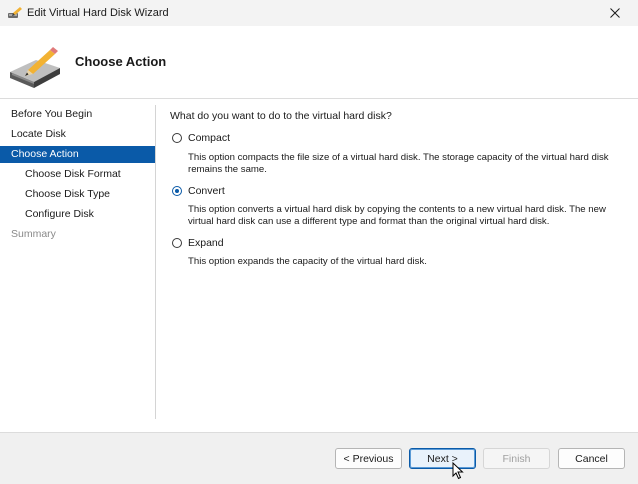 Image resolution: width=638 pixels, height=484 pixels. I want to click on nav-step-locate-disk: Locate Disk, so click(77, 134).